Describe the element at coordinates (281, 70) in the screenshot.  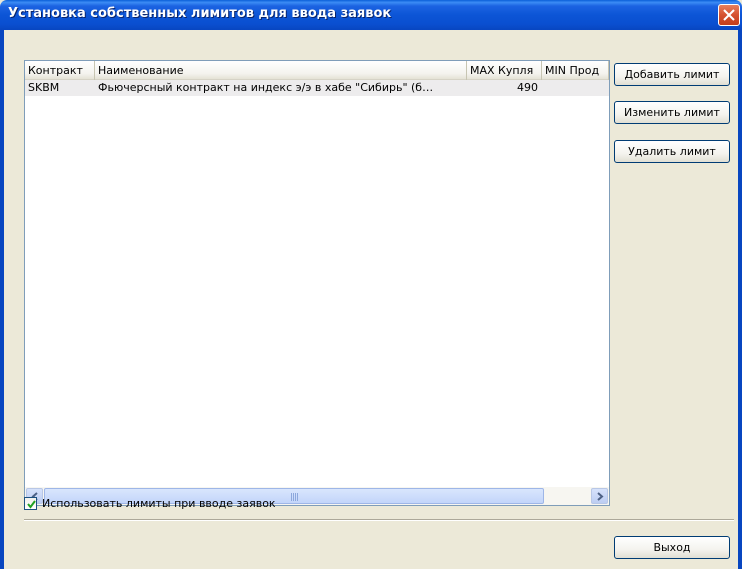
I see `column-header-name: Наименование` at that location.